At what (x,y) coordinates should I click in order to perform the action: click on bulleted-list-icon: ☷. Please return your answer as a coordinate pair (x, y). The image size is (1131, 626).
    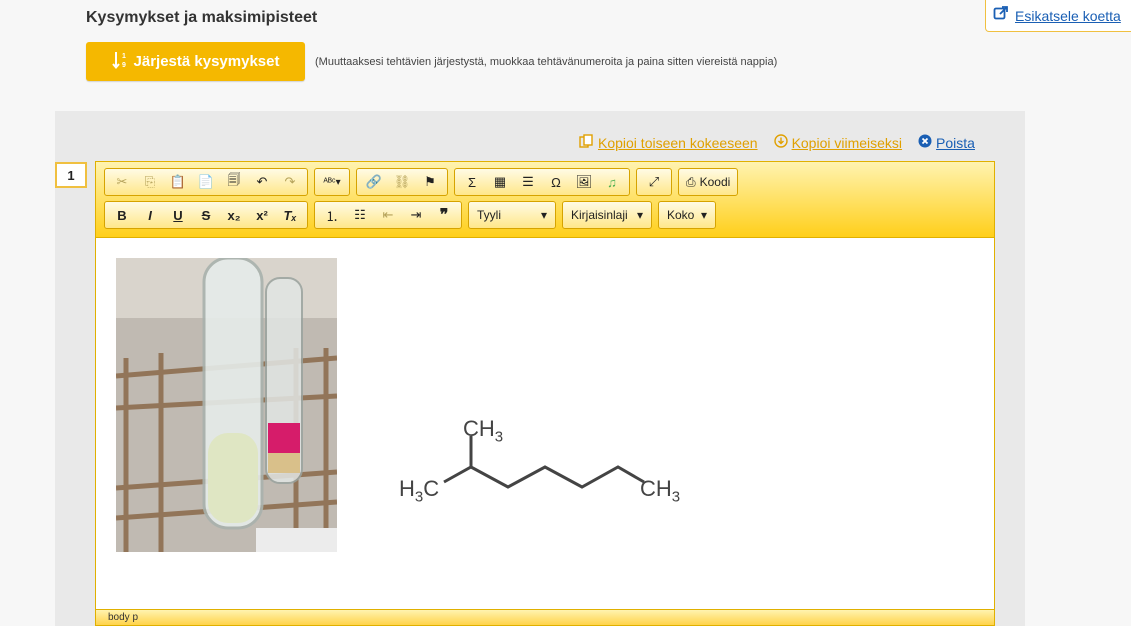
    Looking at the image, I should click on (360, 215).